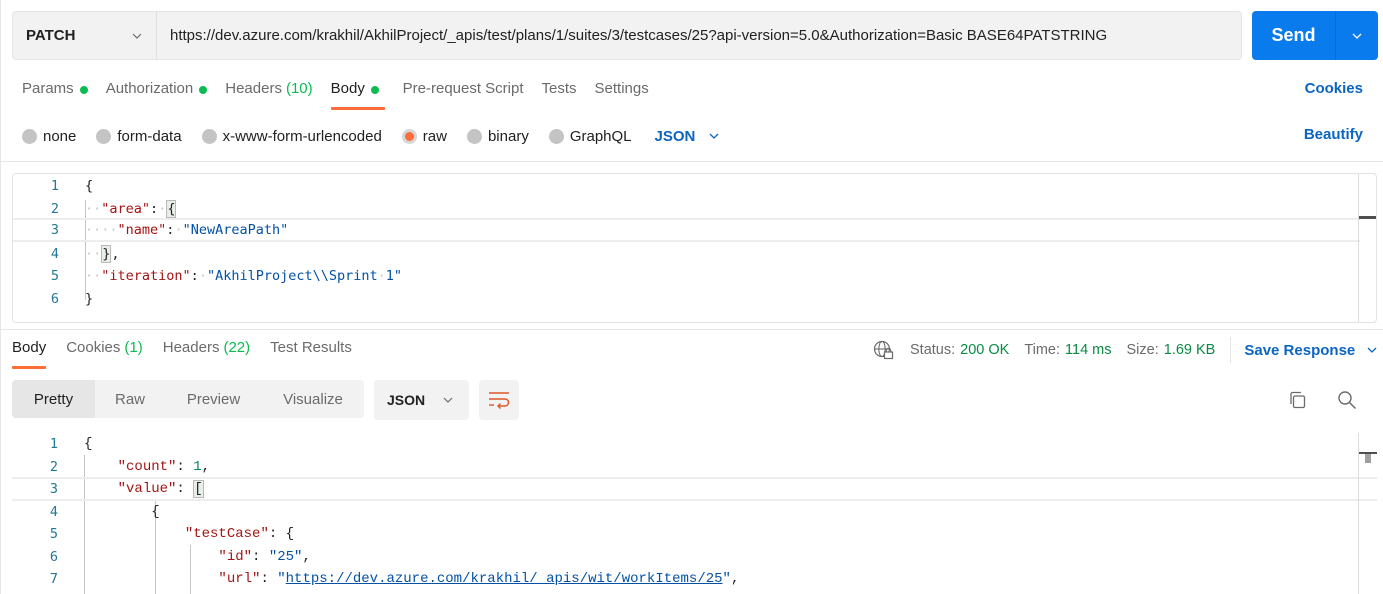  I want to click on radio-none: none, so click(49, 136).